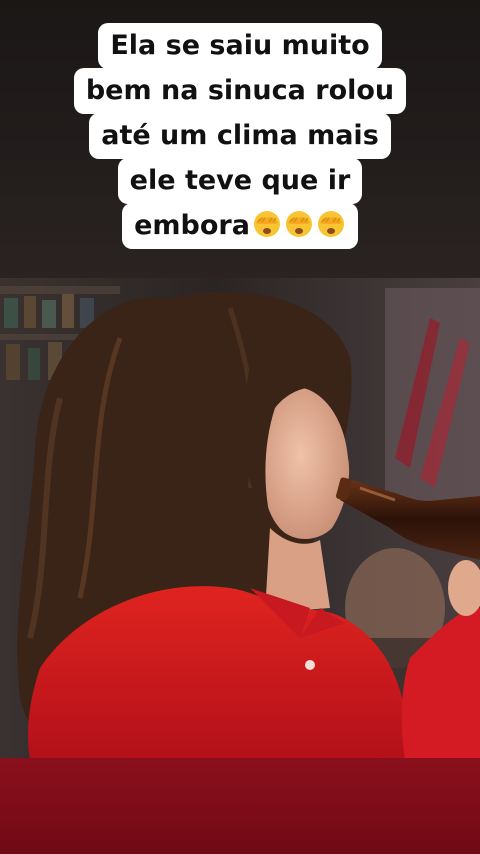 This screenshot has height=854, width=480. What do you see at coordinates (240, 46) in the screenshot?
I see `caption-line-1: Ela se saiu muito` at bounding box center [240, 46].